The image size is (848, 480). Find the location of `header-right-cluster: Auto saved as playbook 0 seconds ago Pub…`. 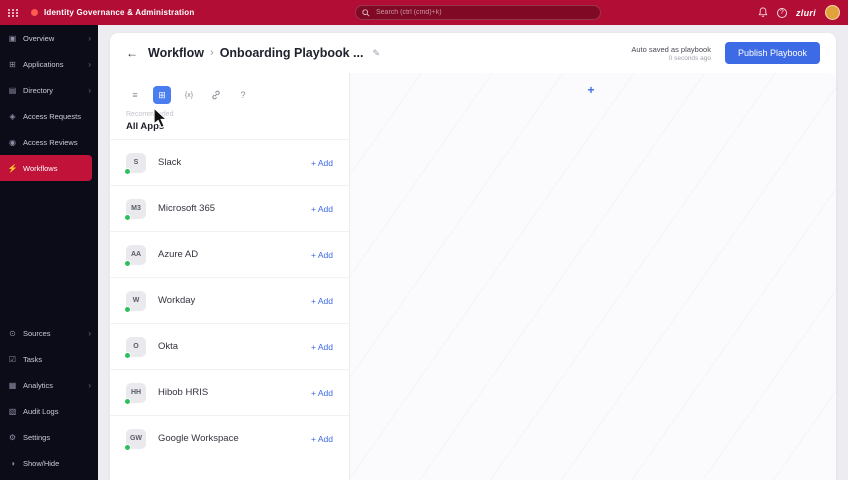

header-right-cluster: Auto saved as playbook 0 seconds ago Pub… is located at coordinates (725, 53).